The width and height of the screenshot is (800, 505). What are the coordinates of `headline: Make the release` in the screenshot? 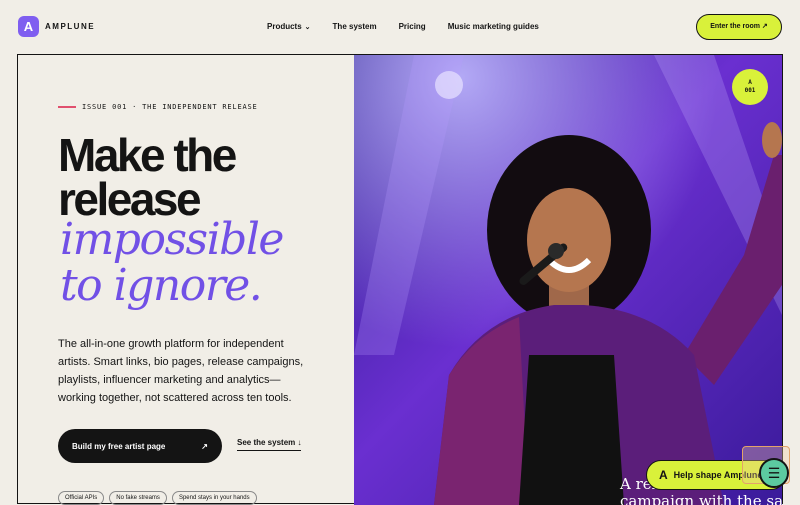 It's located at (147, 175).